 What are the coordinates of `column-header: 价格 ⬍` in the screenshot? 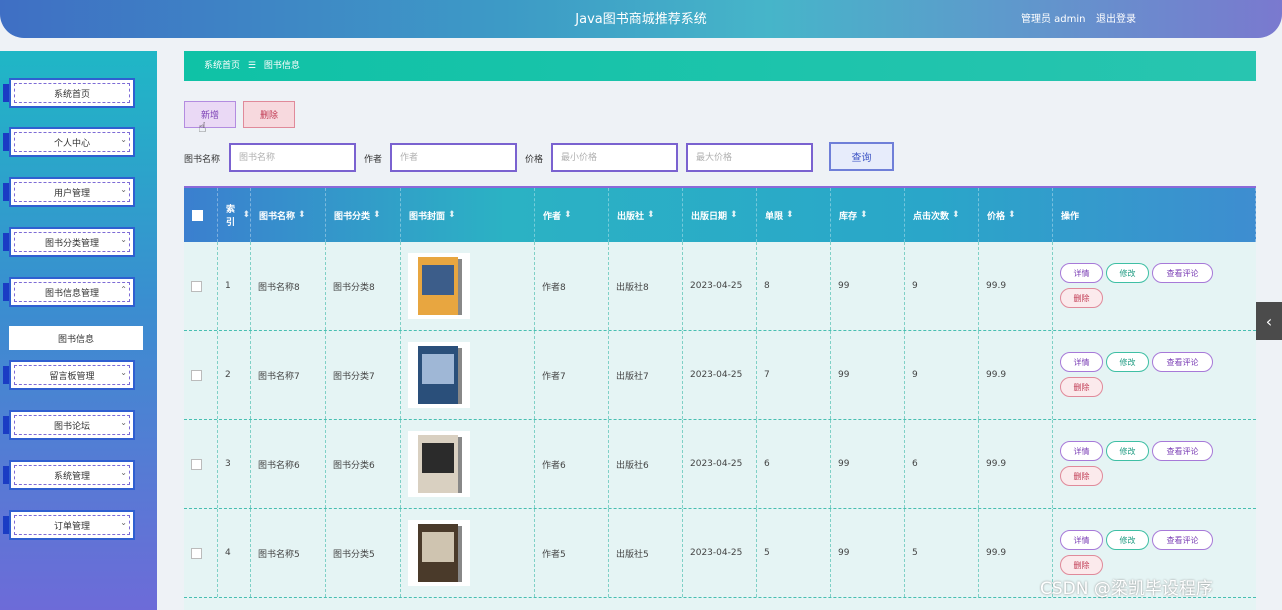 It's located at (1016, 215).